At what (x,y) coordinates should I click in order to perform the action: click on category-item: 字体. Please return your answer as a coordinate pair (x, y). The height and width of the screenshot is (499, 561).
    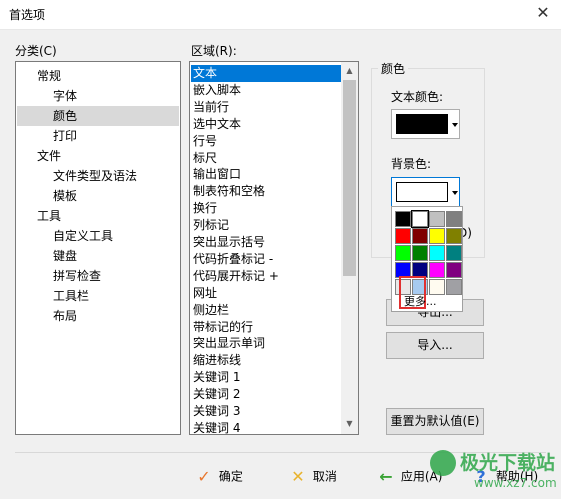
    Looking at the image, I should click on (98, 96).